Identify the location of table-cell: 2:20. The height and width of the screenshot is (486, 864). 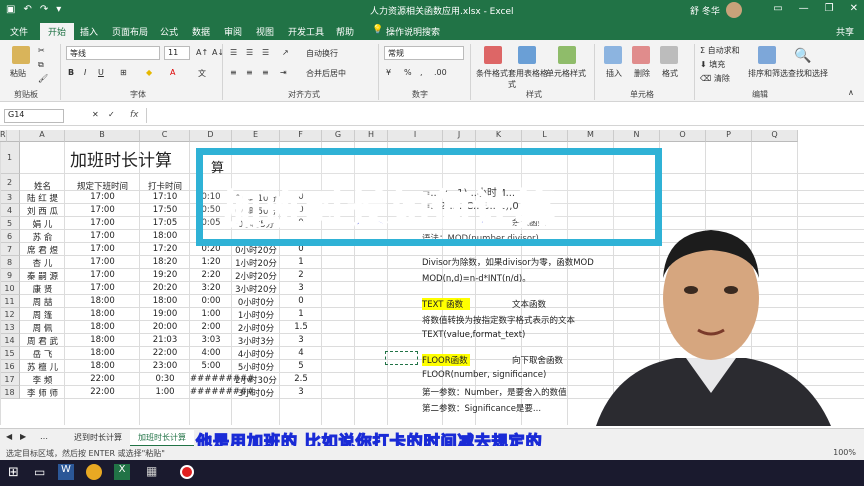
(211, 275).